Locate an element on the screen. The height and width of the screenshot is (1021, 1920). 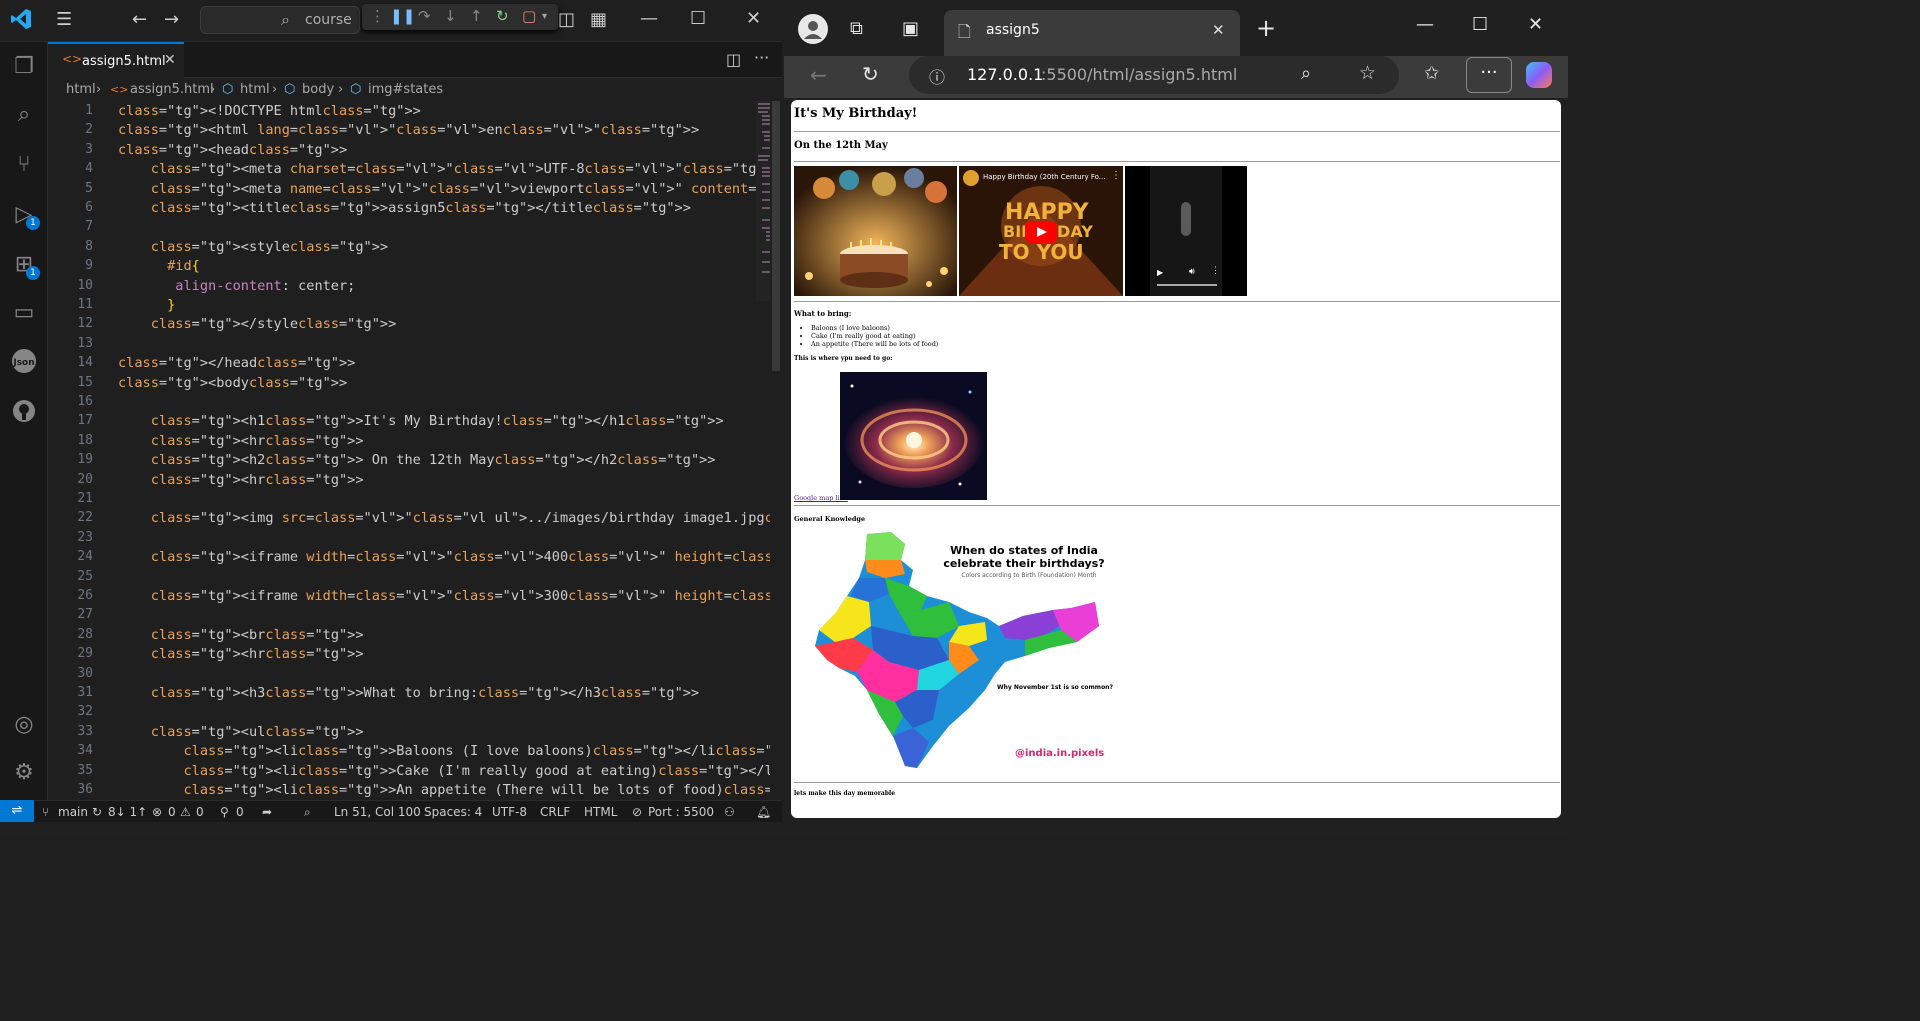
vertical-tabs-icon: ▣ is located at coordinates (910, 28).